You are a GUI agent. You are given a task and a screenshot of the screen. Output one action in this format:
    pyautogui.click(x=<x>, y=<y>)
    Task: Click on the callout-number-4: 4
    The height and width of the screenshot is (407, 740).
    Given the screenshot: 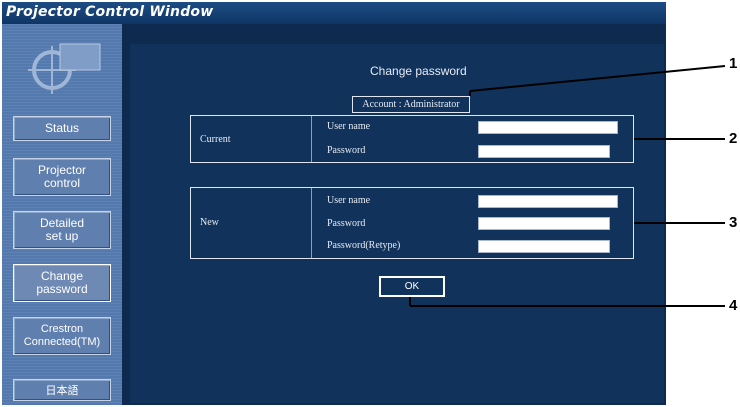 What is the action you would take?
    pyautogui.click(x=733, y=305)
    